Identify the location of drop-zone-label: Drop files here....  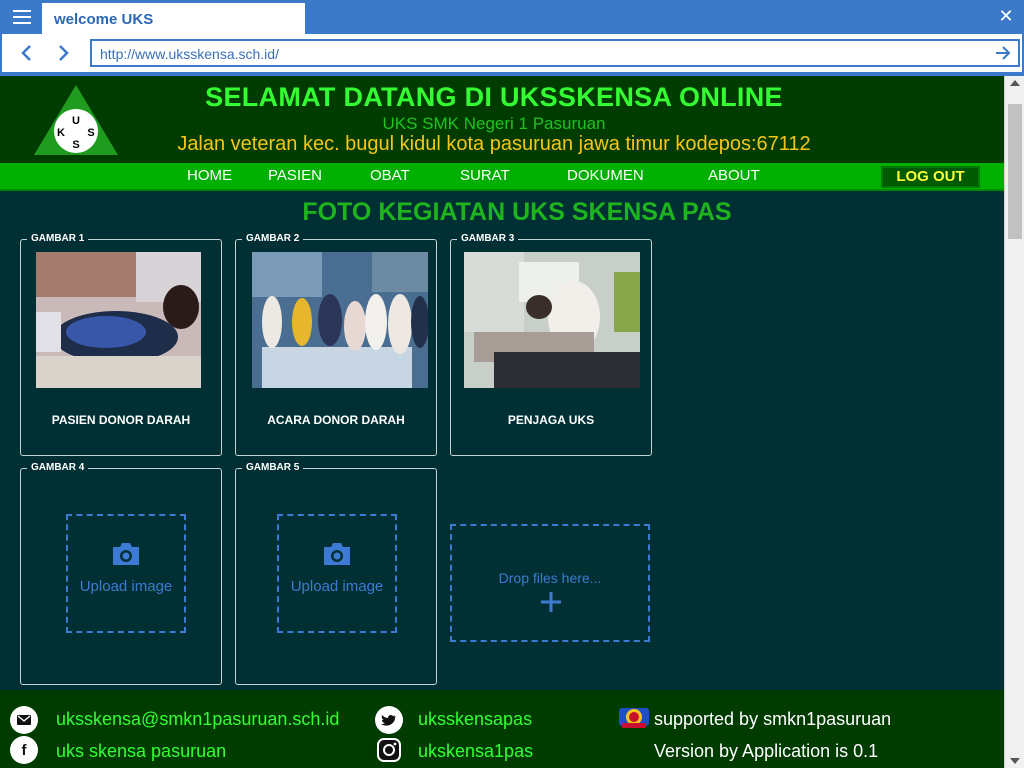
(550, 578).